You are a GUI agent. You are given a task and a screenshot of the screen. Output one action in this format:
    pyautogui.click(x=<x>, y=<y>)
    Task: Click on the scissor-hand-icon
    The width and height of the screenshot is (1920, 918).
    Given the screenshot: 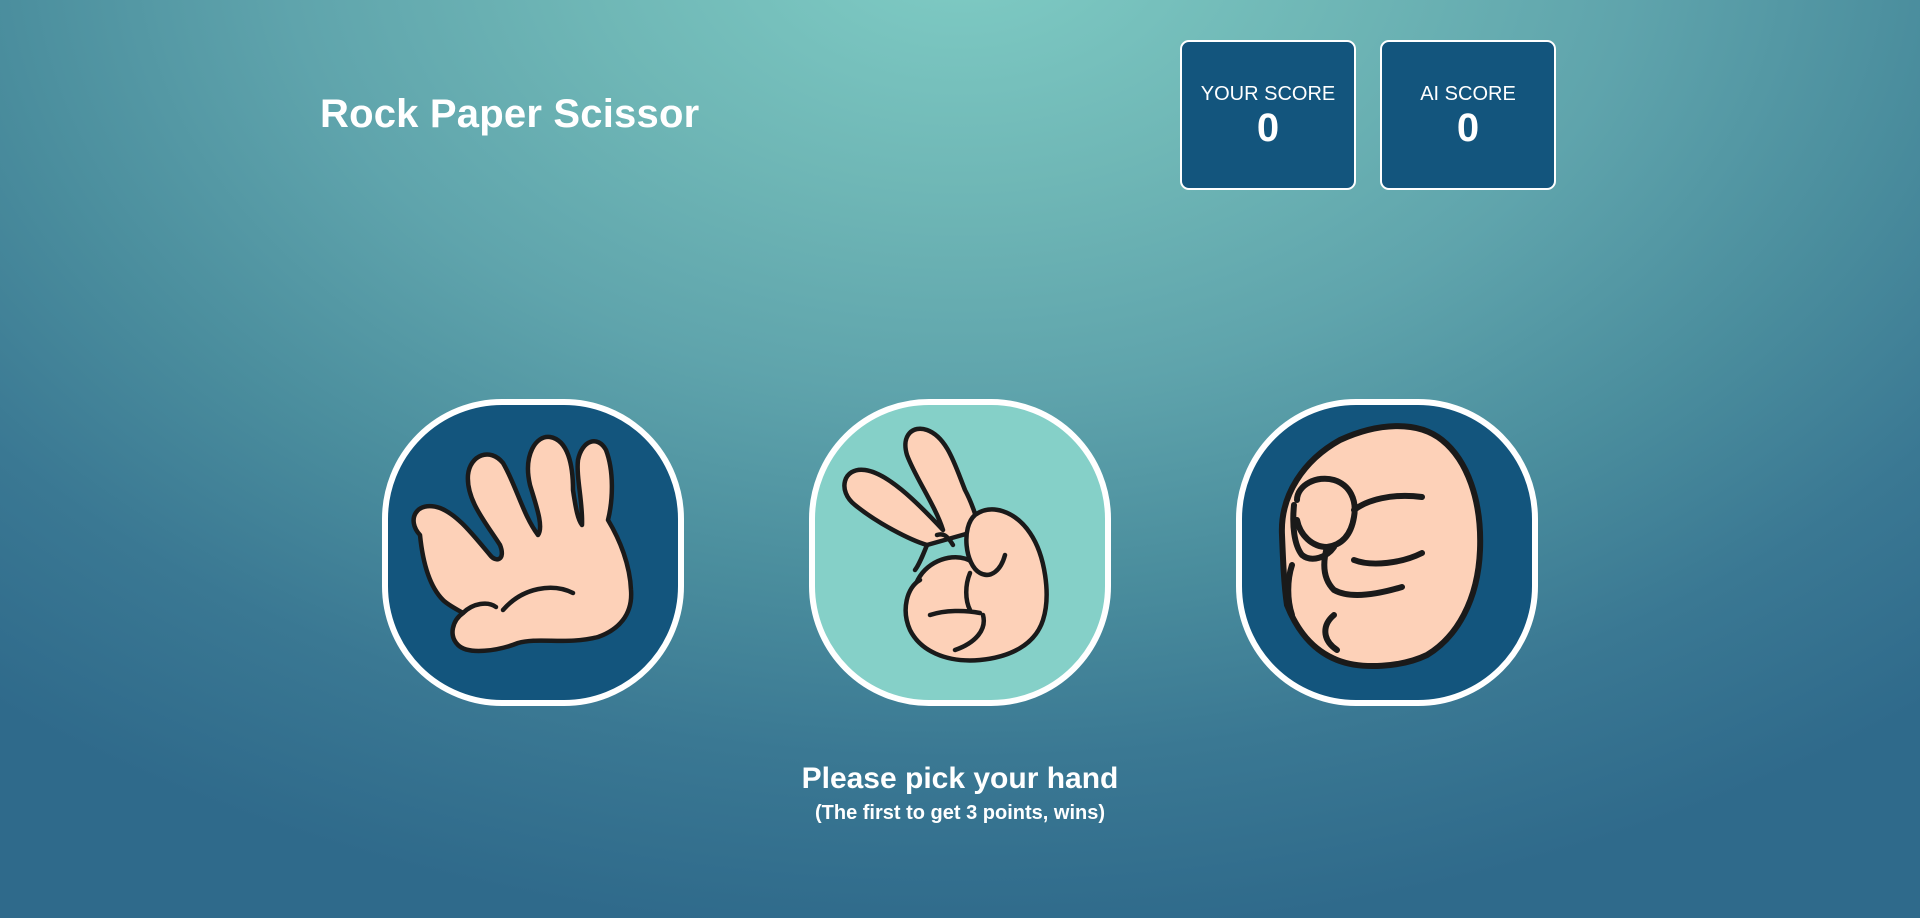 What is the action you would take?
    pyautogui.click(x=945, y=544)
    